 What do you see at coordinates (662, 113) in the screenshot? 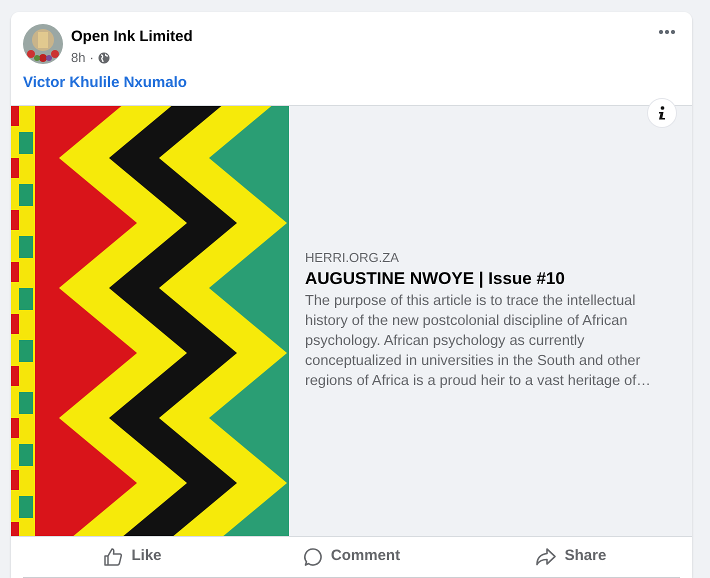
I see `info-icon` at bounding box center [662, 113].